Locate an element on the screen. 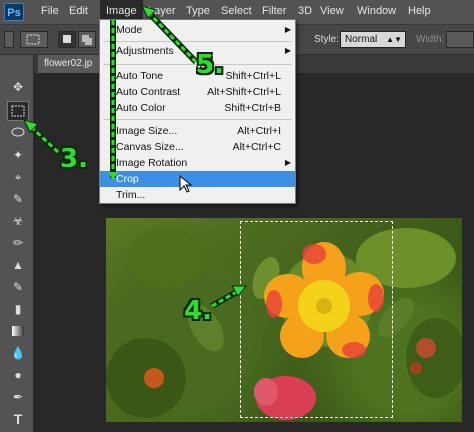  stamp-icon: ▲ is located at coordinates (18, 265).